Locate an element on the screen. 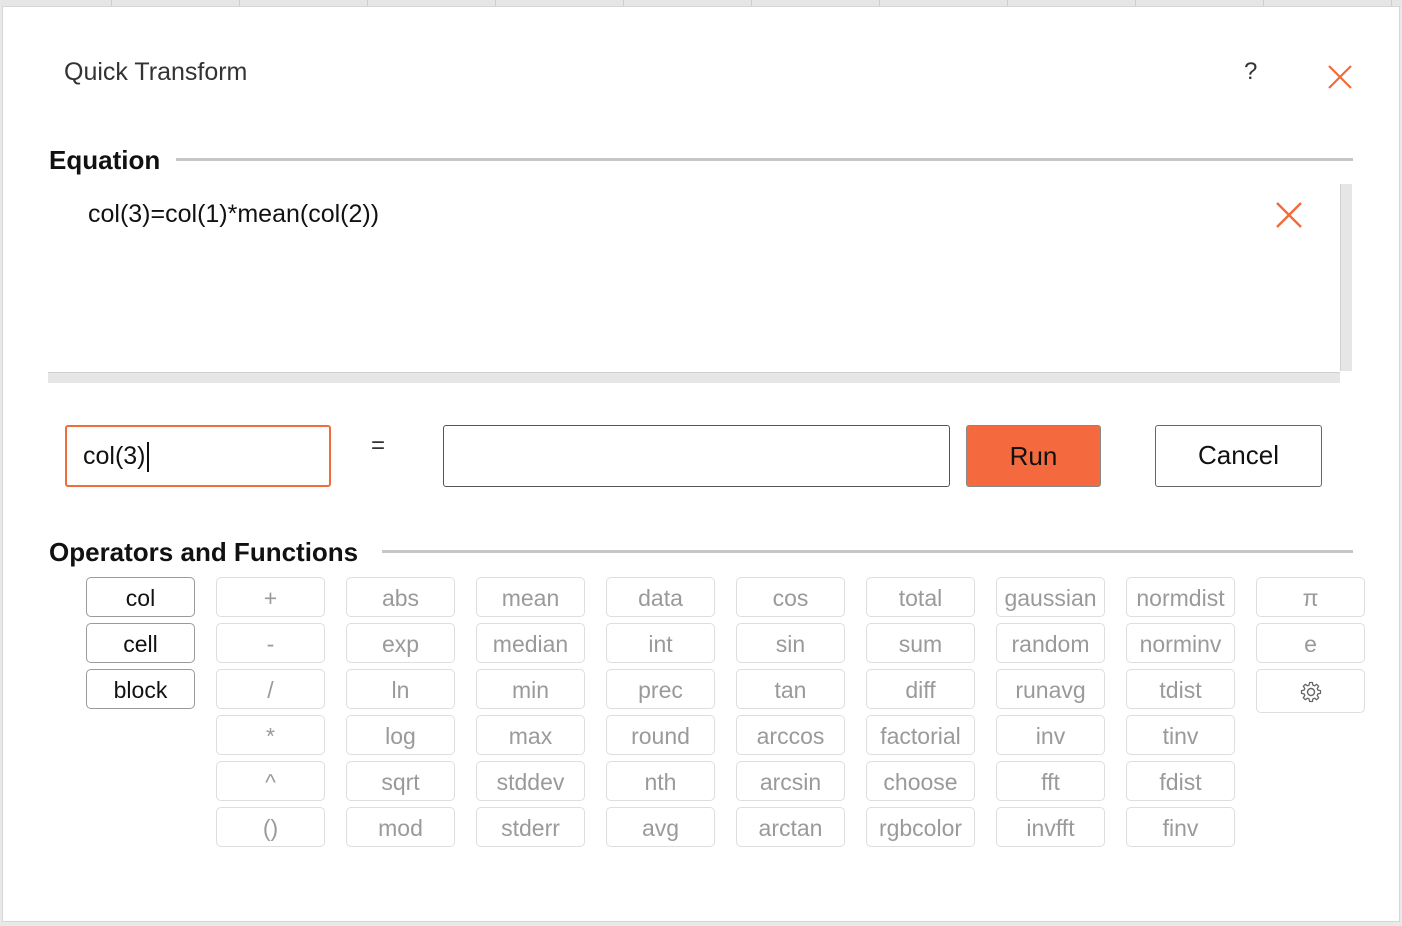  function-button: mean is located at coordinates (530, 597).